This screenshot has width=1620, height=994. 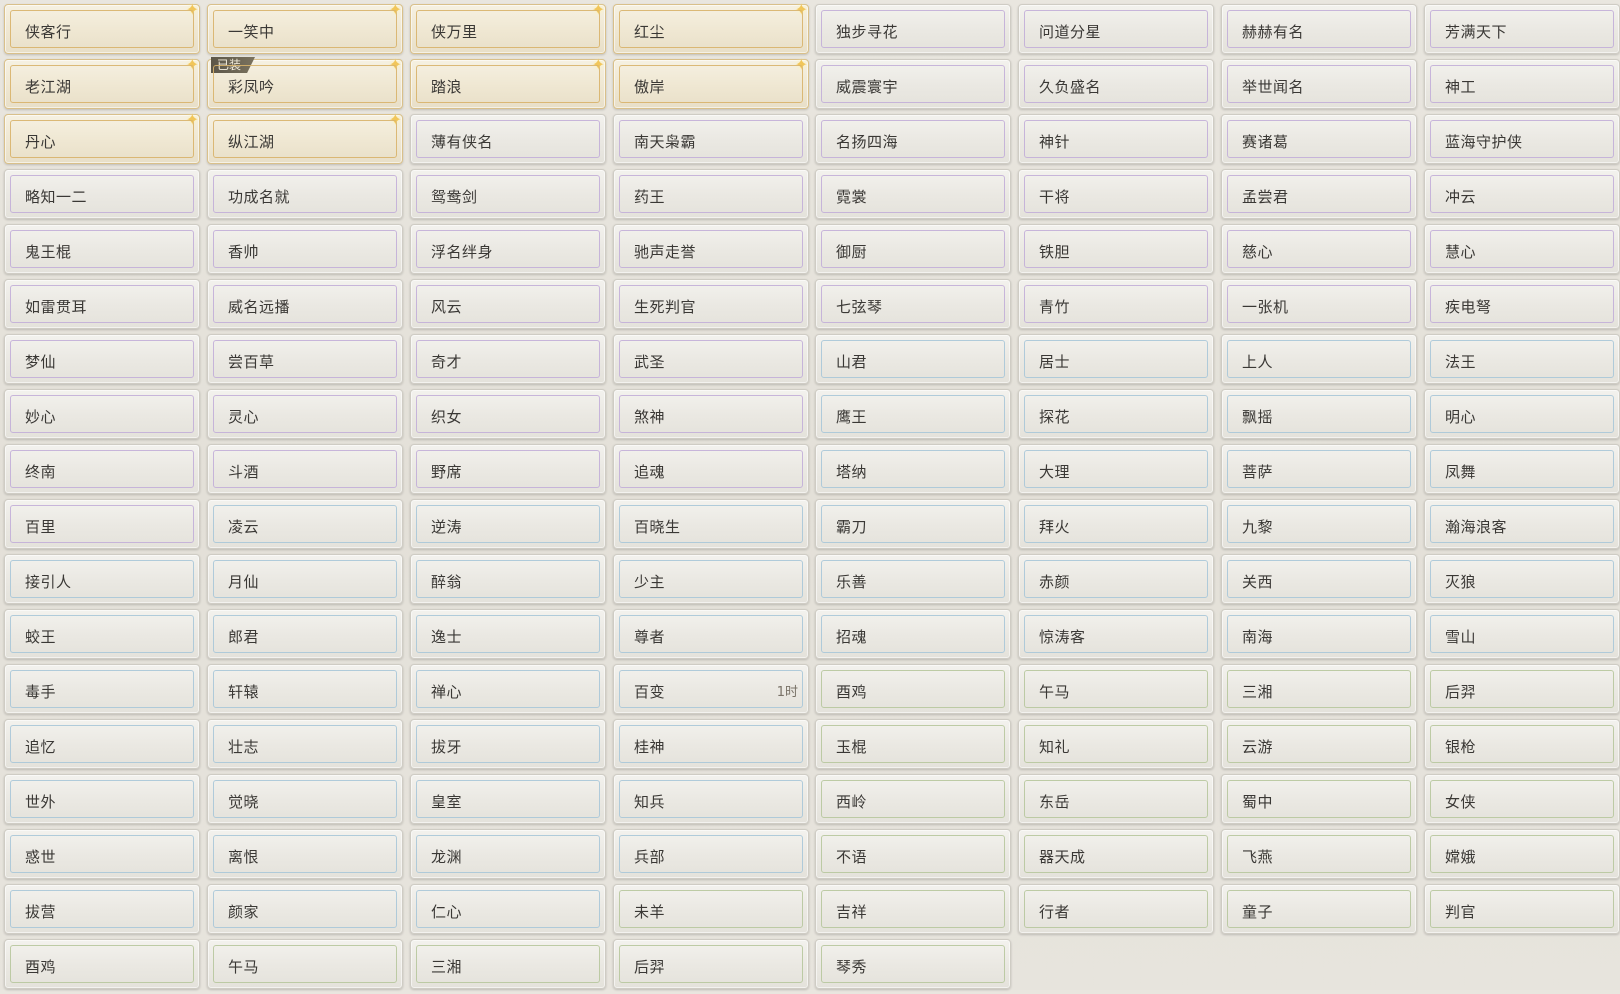 I want to click on title-tile: 久负盛名, so click(x=1116, y=84).